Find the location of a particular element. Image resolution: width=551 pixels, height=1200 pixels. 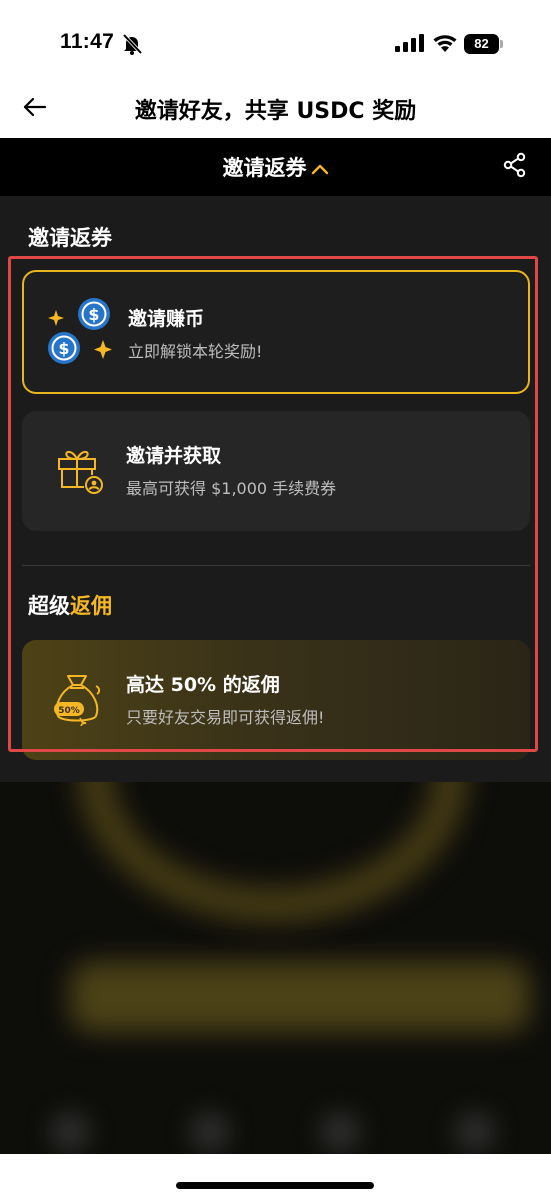

nav-header: 邀请好友，共享 USDC 奖励 is located at coordinates (275, 107).